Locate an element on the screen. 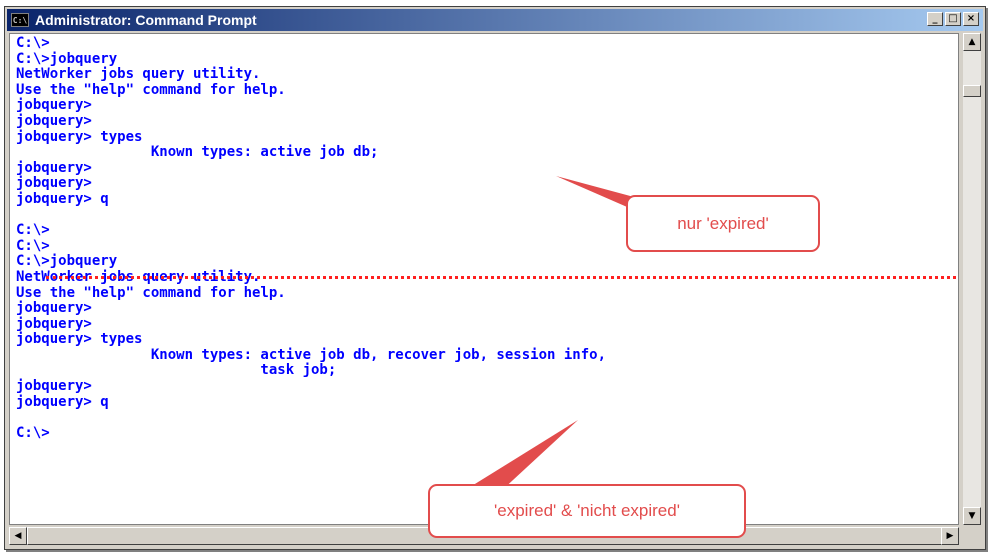 The width and height of the screenshot is (992, 558). callout-expired-and-nicht-expired: 'expired' & 'nicht expired' is located at coordinates (587, 511).